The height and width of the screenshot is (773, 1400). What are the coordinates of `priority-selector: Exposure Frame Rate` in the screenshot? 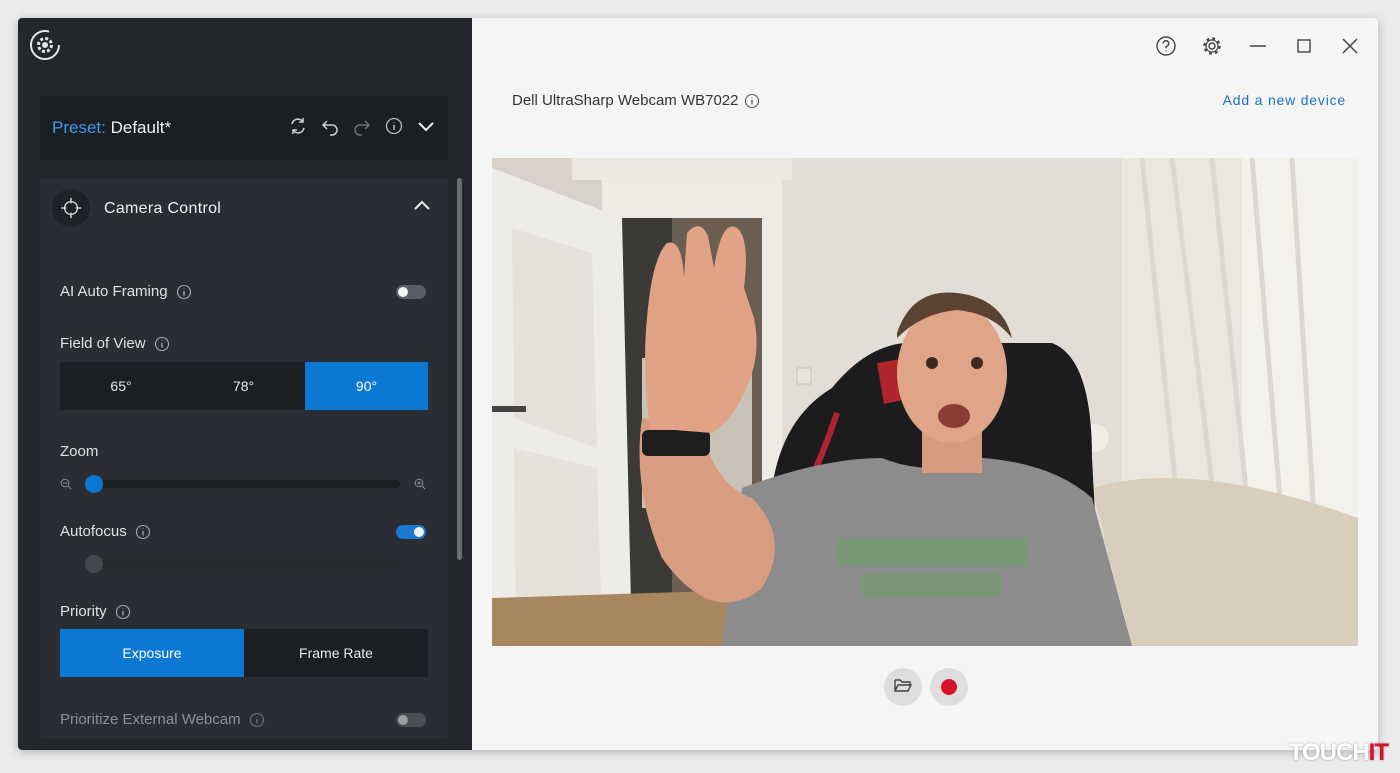 It's located at (244, 653).